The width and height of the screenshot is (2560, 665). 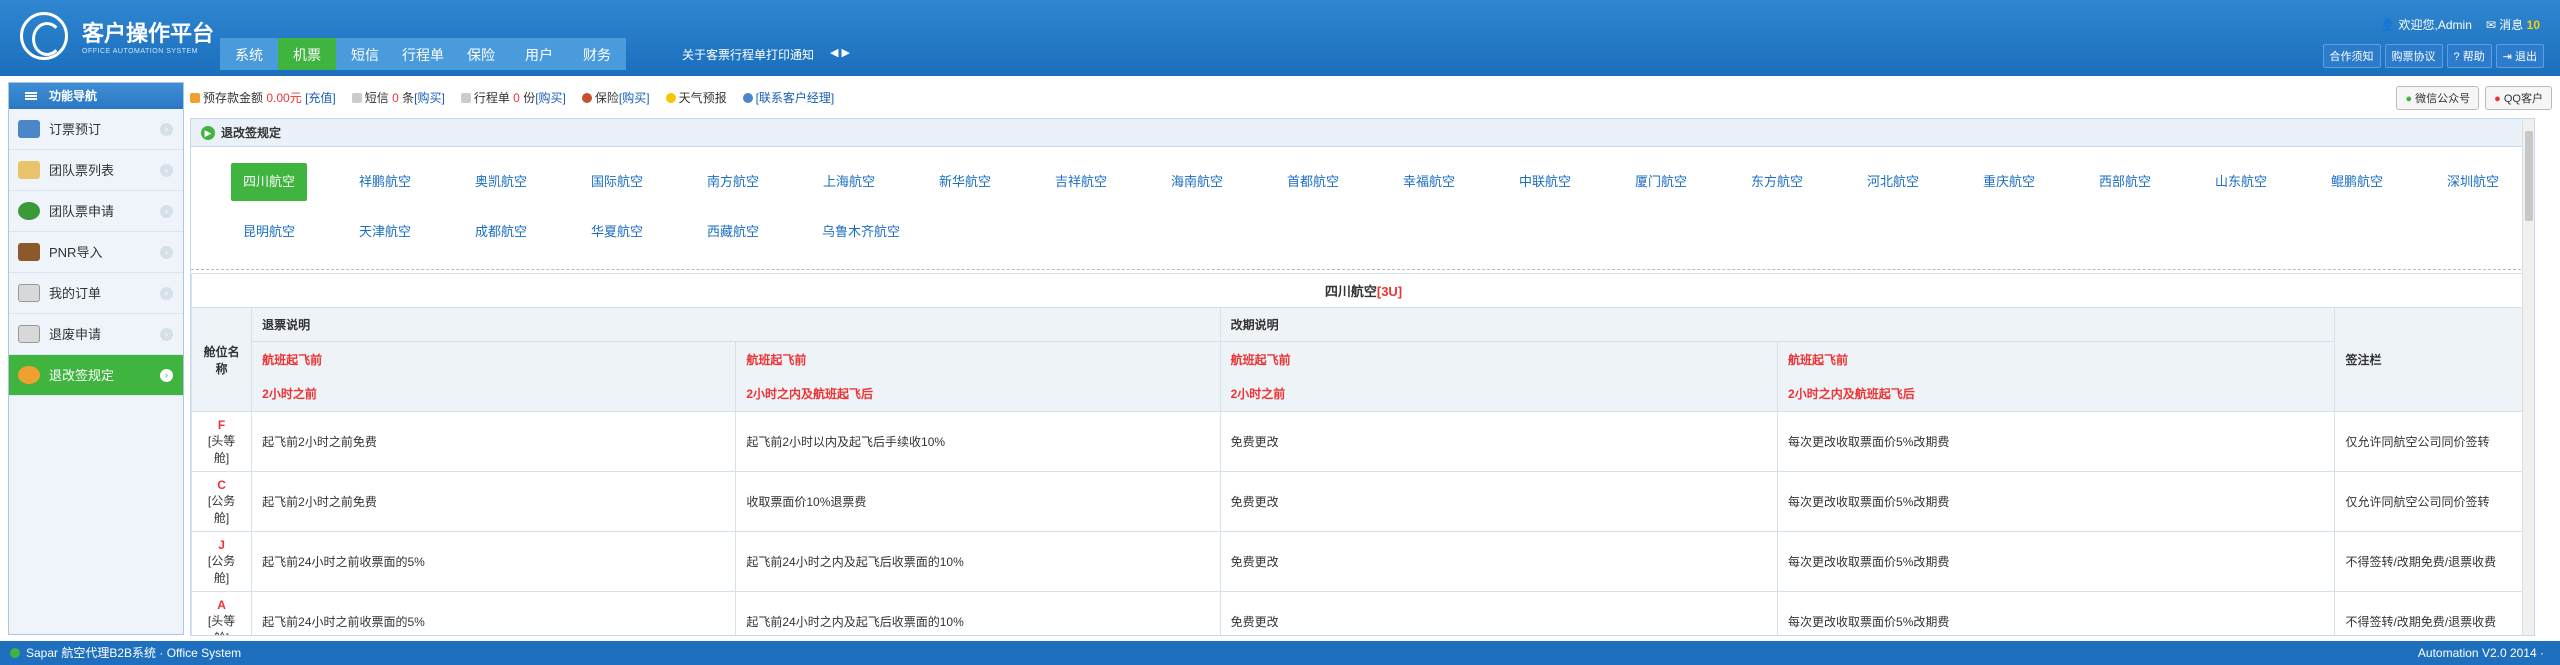 I want to click on airline-tab: 中联航空, so click(x=1545, y=182).